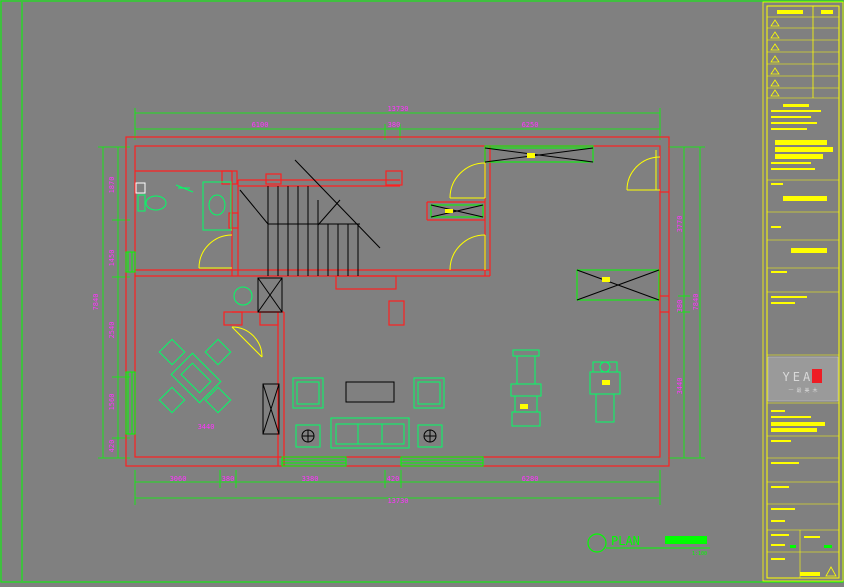 Image resolution: width=844 pixels, height=587 pixels. I want to click on title-block-text-bars, so click(802, 293).